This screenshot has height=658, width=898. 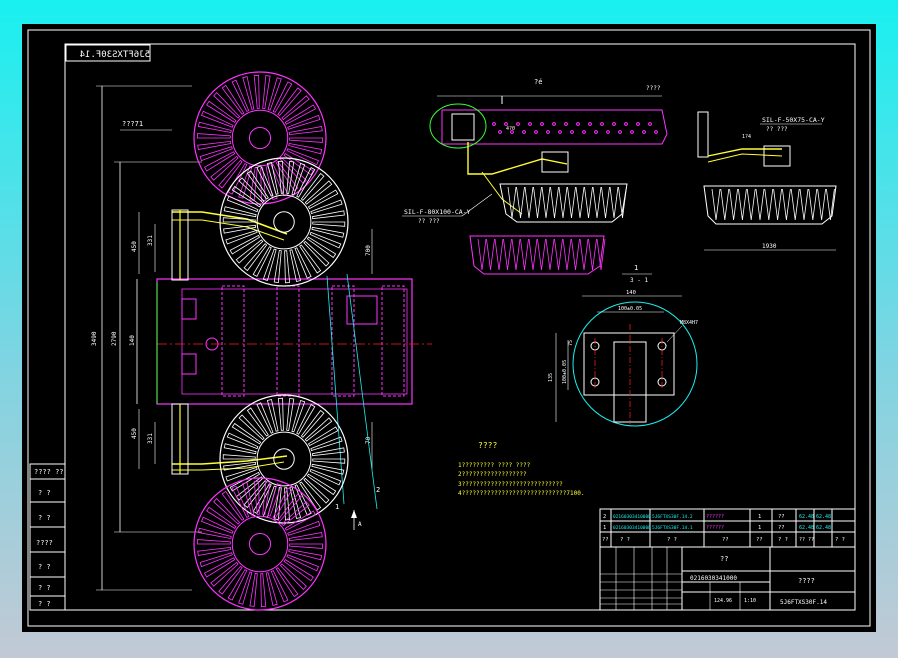 What do you see at coordinates (823, 528) in the screenshot?
I see `bom-row-2-w2: 62.48` at bounding box center [823, 528].